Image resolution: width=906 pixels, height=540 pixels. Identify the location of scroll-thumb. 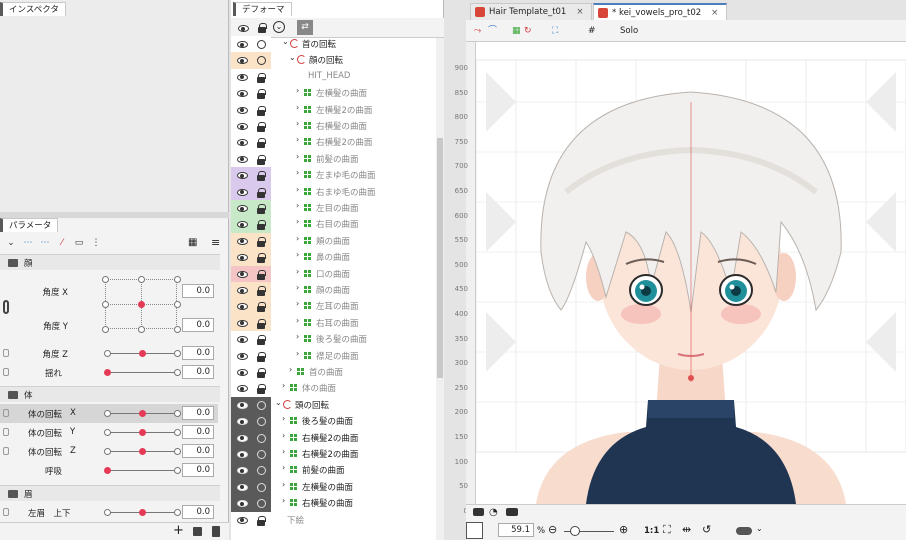
(440, 258).